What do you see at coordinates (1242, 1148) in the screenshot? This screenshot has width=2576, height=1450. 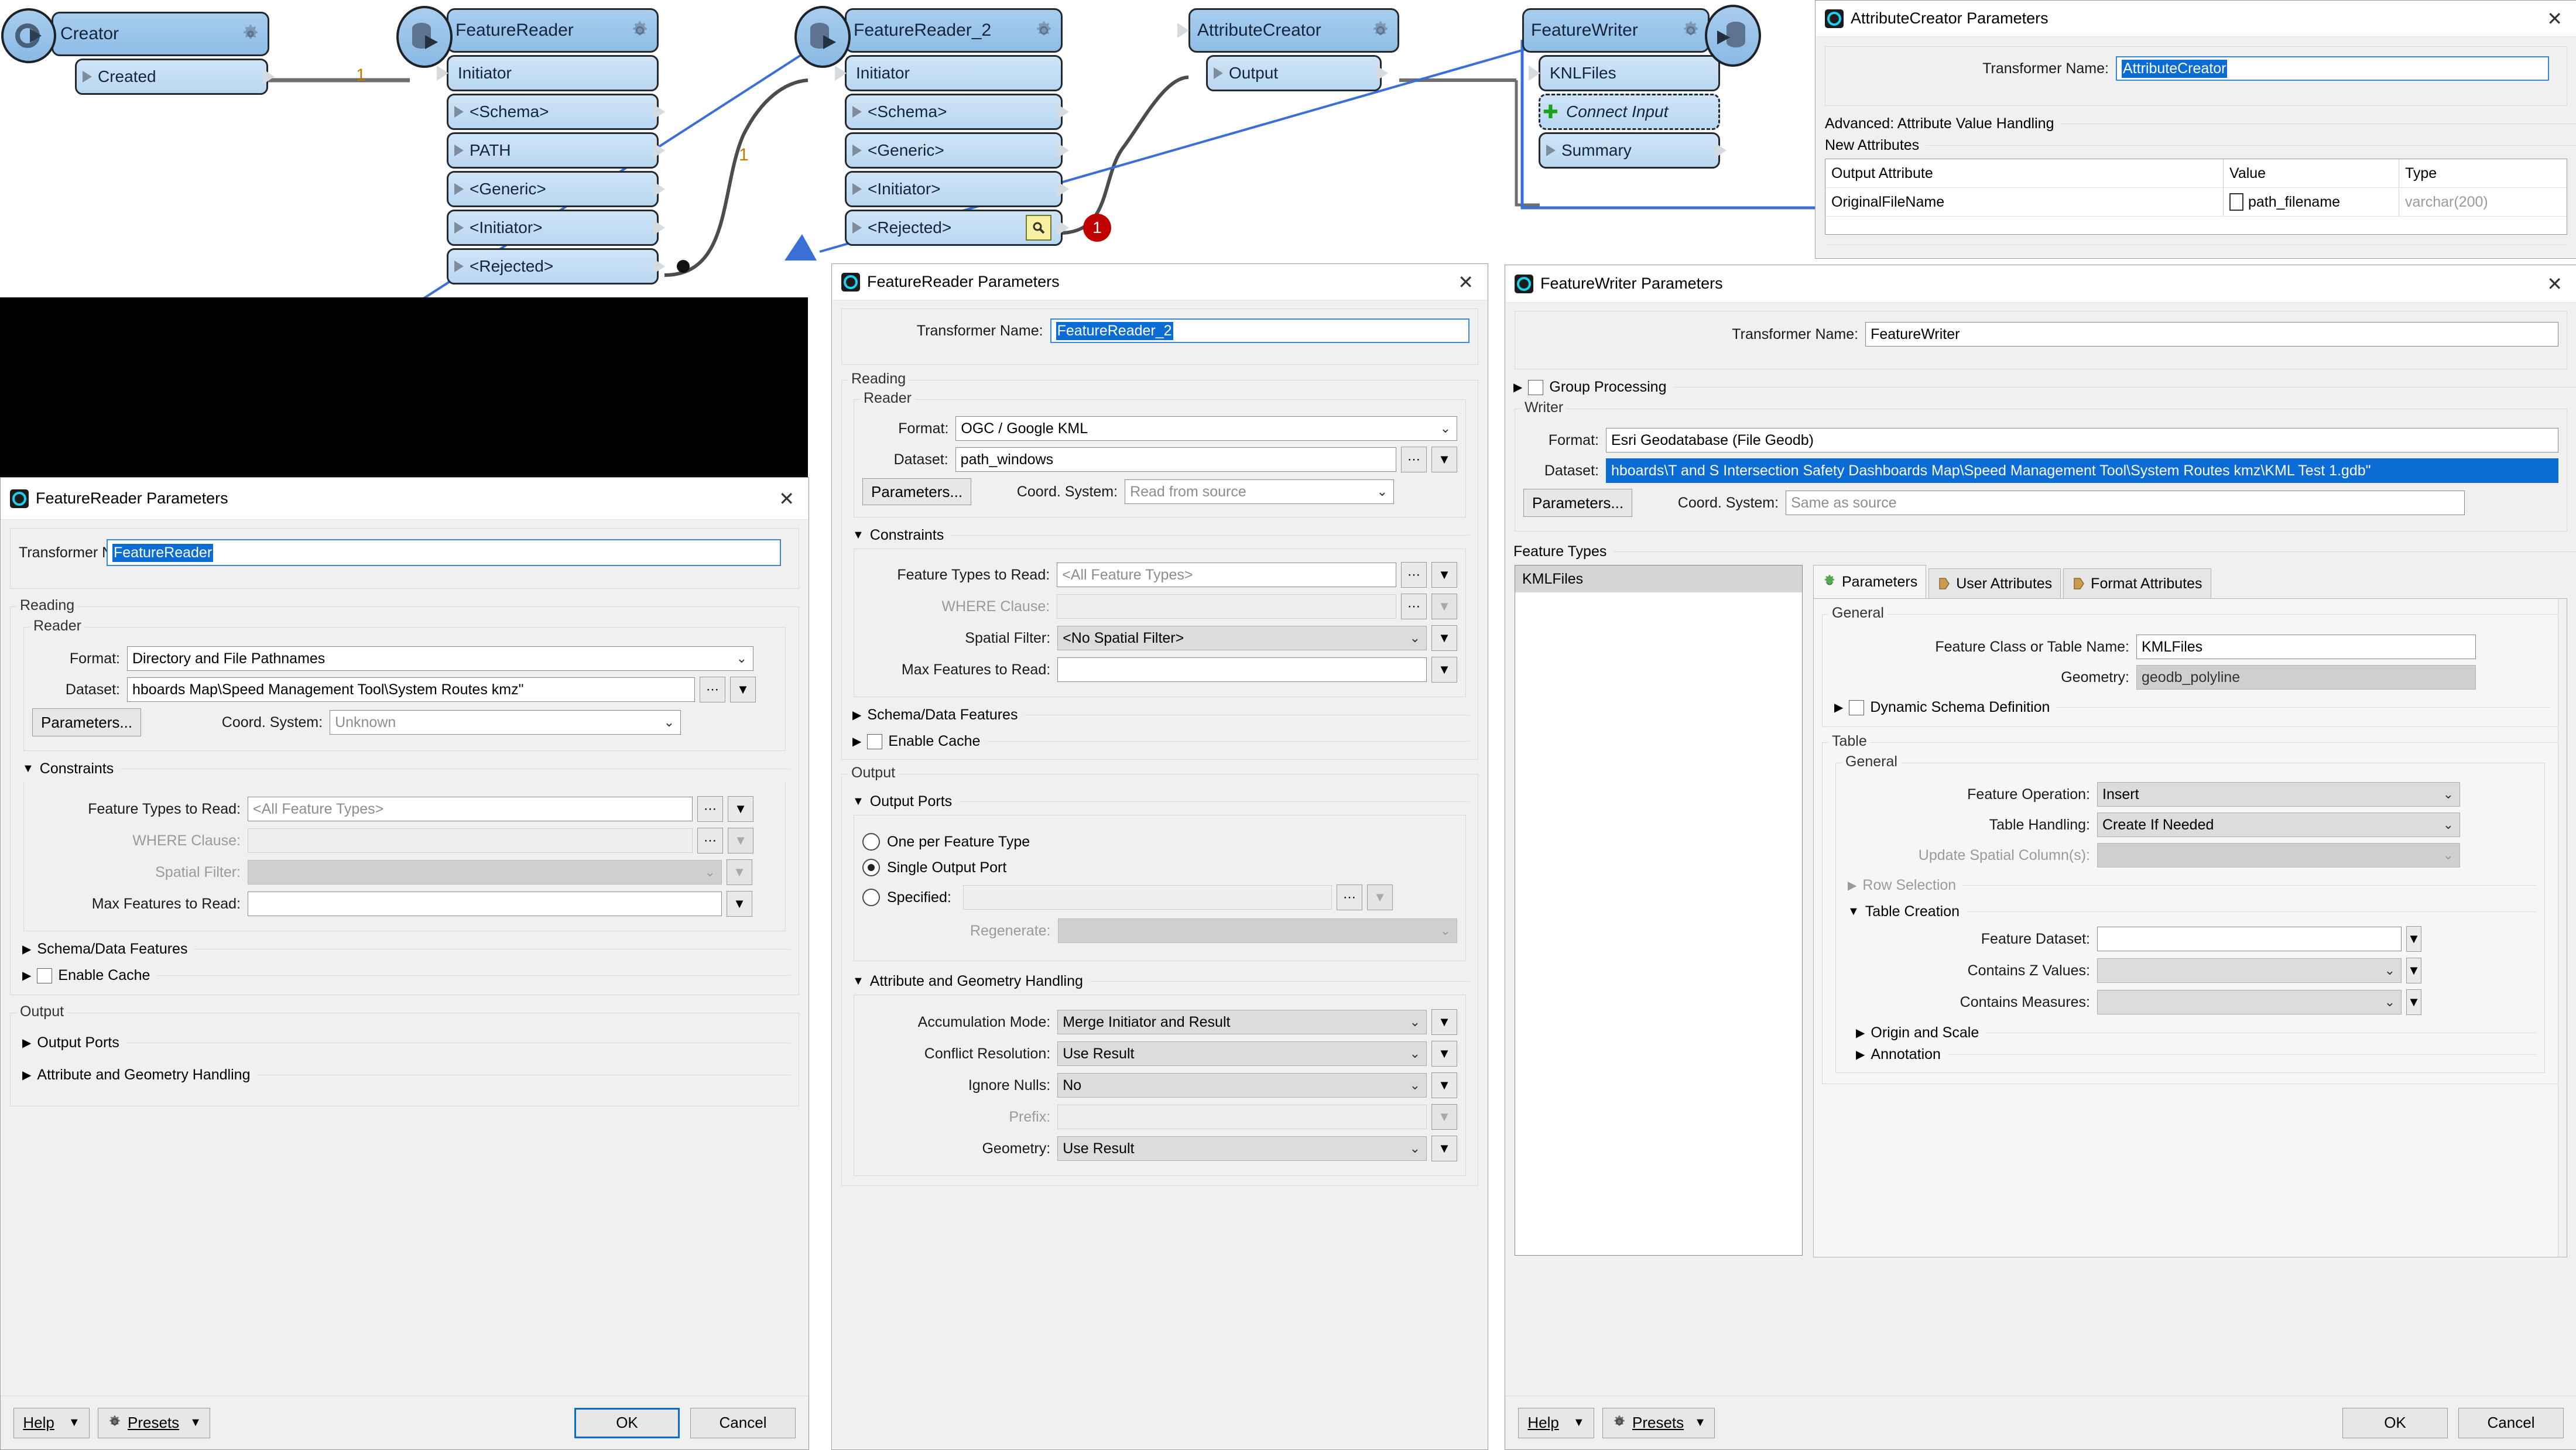 I see `geometry-select: Use Result ⌄` at bounding box center [1242, 1148].